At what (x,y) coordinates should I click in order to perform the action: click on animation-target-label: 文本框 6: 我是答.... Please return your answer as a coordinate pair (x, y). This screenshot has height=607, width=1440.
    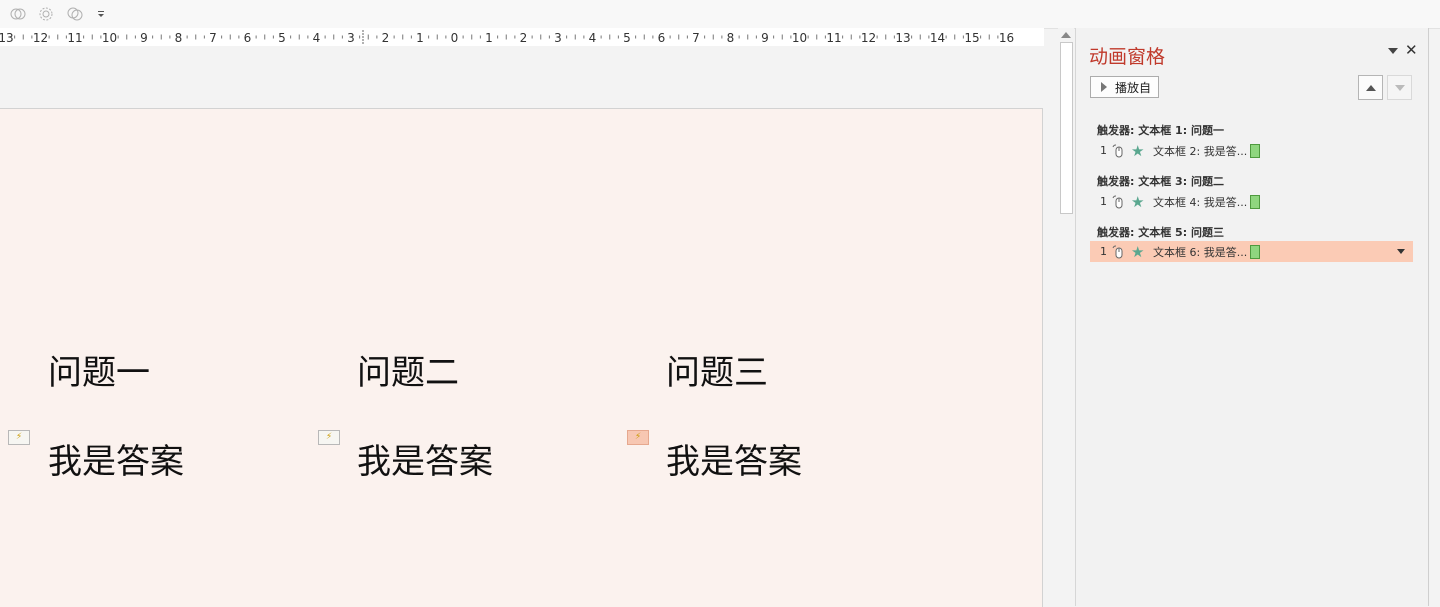
    Looking at the image, I should click on (1200, 252).